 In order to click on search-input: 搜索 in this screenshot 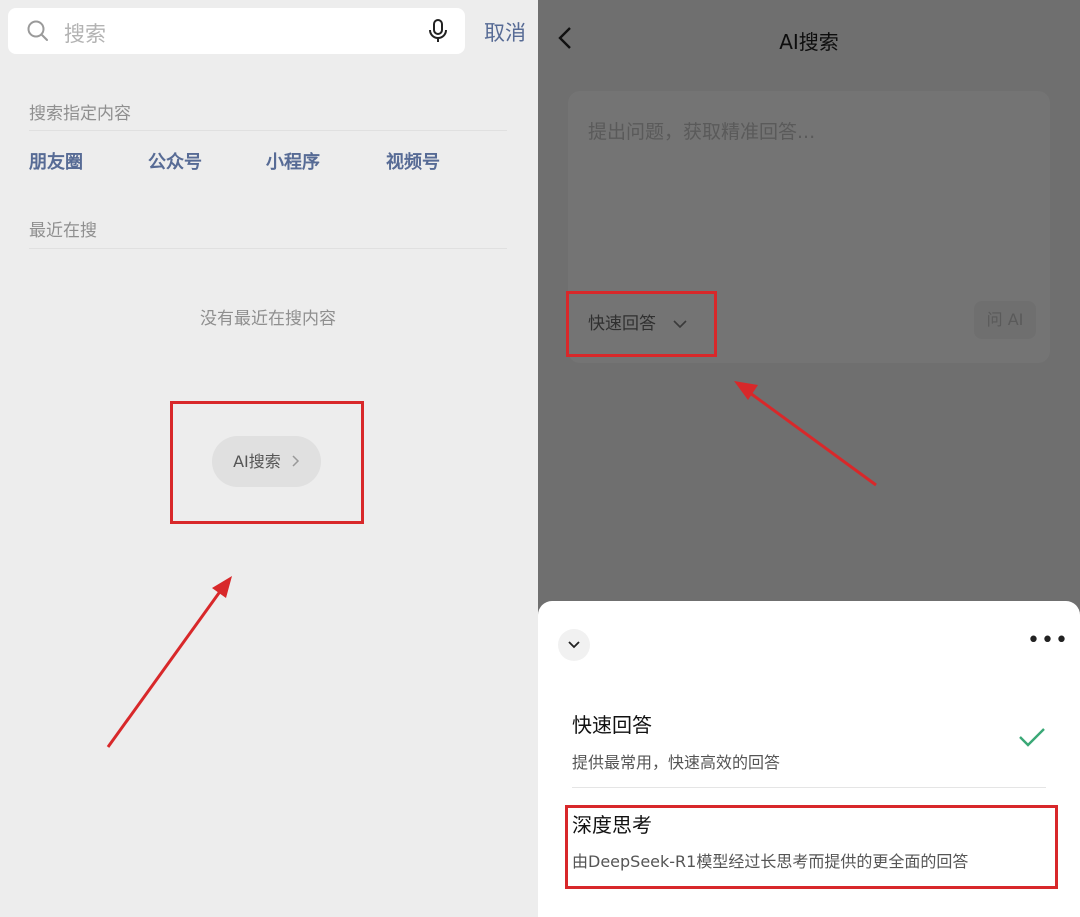, I will do `click(85, 33)`.